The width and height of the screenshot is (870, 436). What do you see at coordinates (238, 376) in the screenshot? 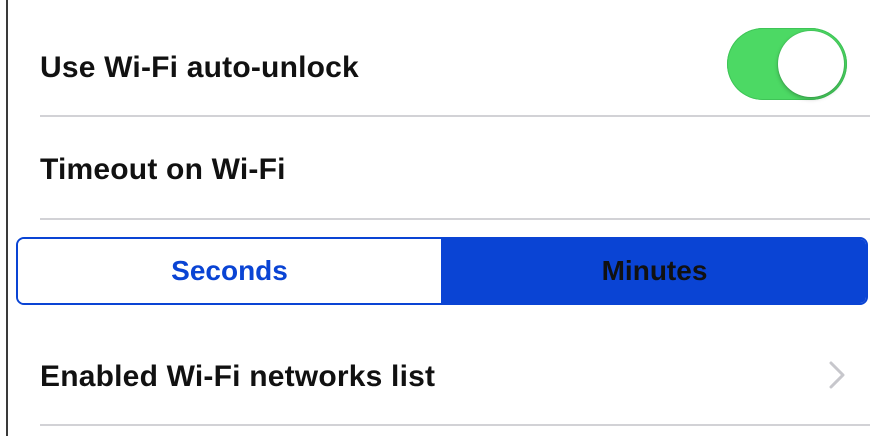
I see `networks-list-label: Enabled Wi-Fi networks list` at bounding box center [238, 376].